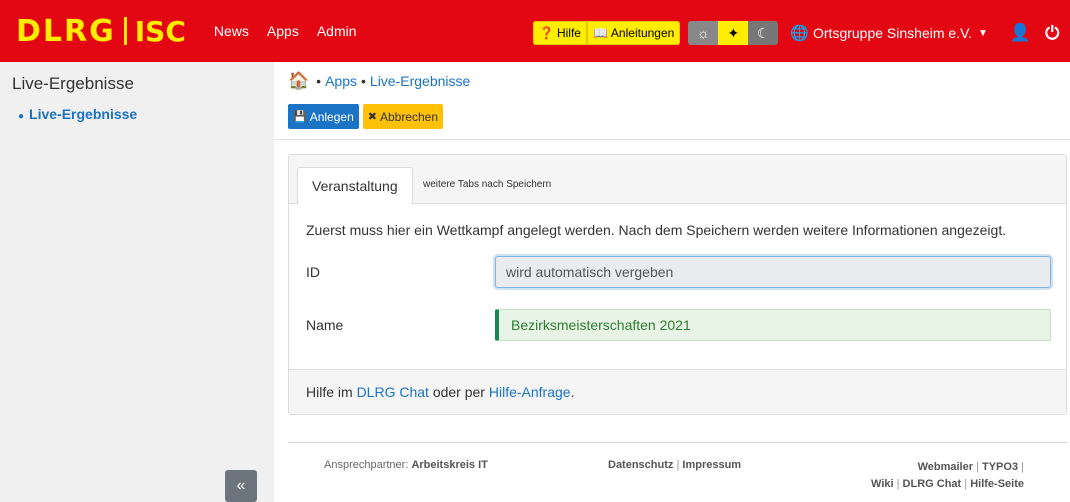  What do you see at coordinates (283, 31) in the screenshot?
I see `nav-apps: Apps` at bounding box center [283, 31].